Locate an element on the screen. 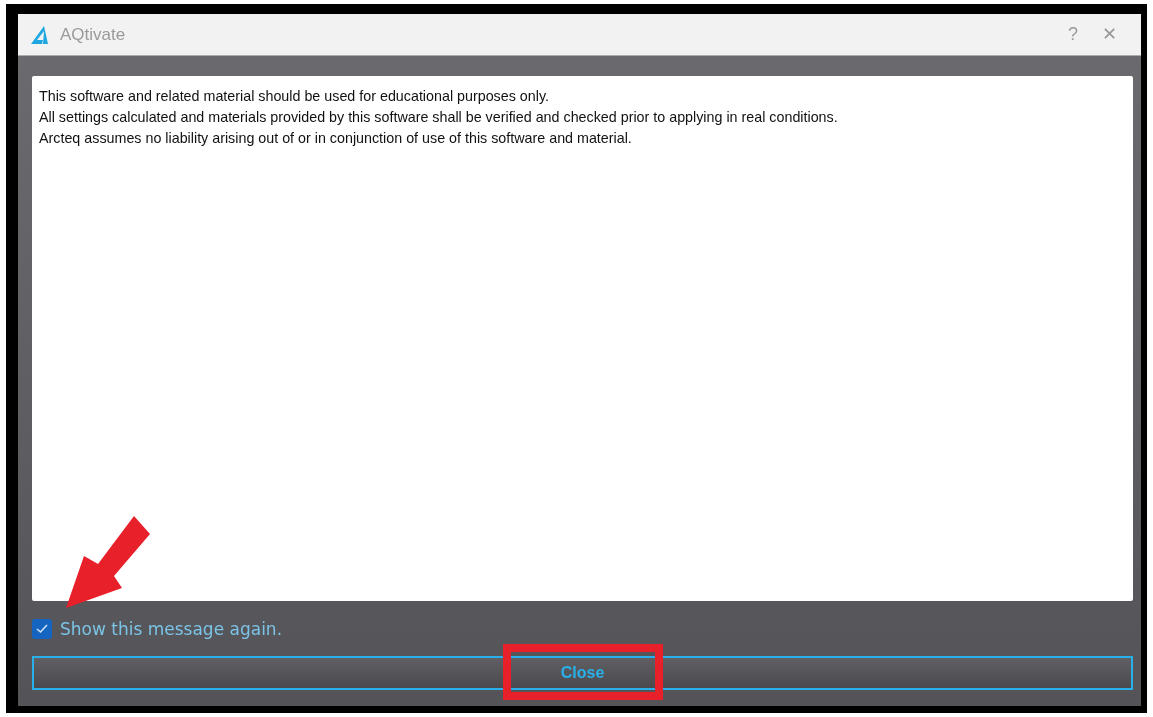 Image resolution: width=1153 pixels, height=717 pixels. window-title: AQtivate is located at coordinates (93, 34).